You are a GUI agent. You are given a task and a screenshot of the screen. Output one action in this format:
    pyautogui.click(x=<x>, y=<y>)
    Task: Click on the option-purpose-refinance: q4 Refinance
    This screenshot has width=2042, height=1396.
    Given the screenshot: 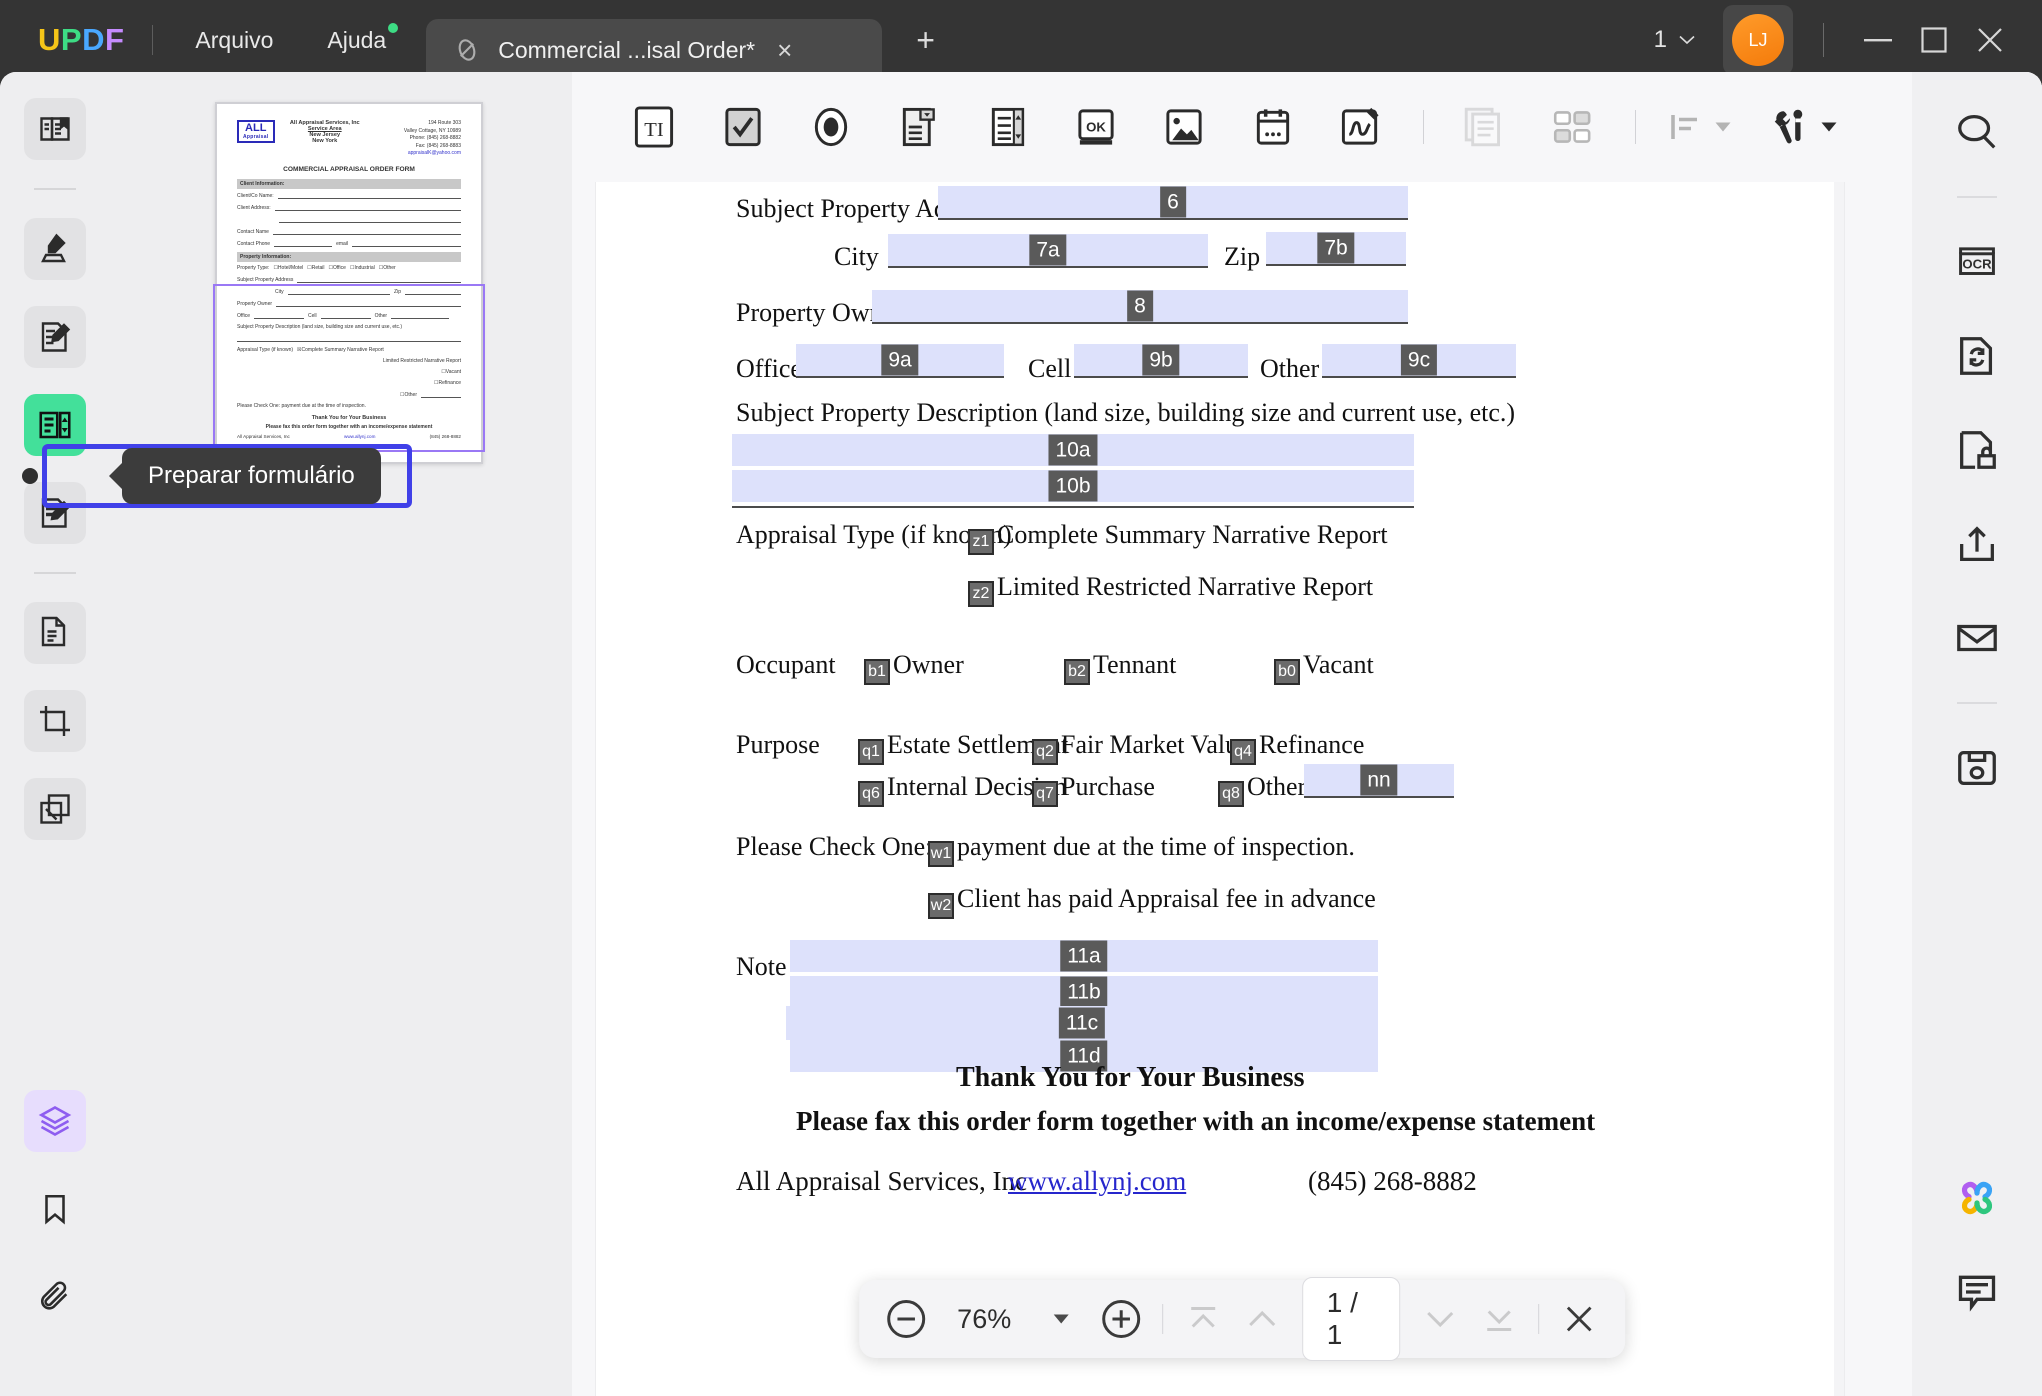 What is the action you would take?
    pyautogui.click(x=1297, y=747)
    